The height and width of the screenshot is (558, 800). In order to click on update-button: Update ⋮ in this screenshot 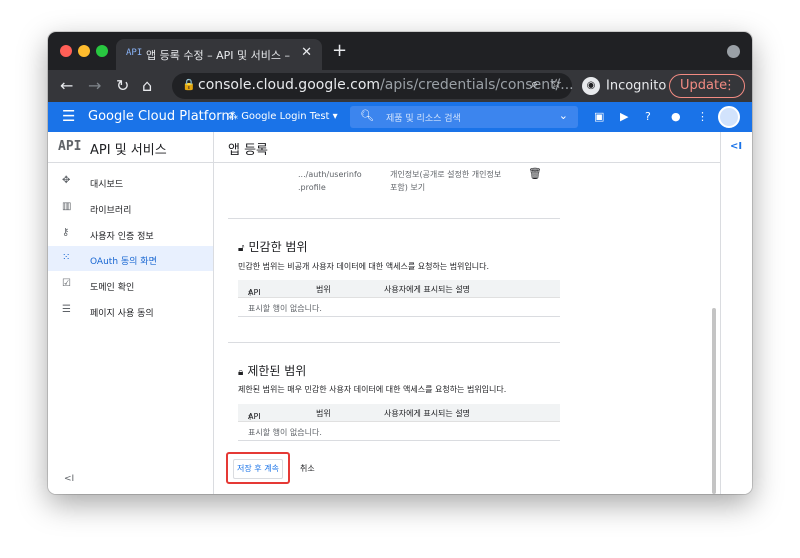, I will do `click(707, 86)`.